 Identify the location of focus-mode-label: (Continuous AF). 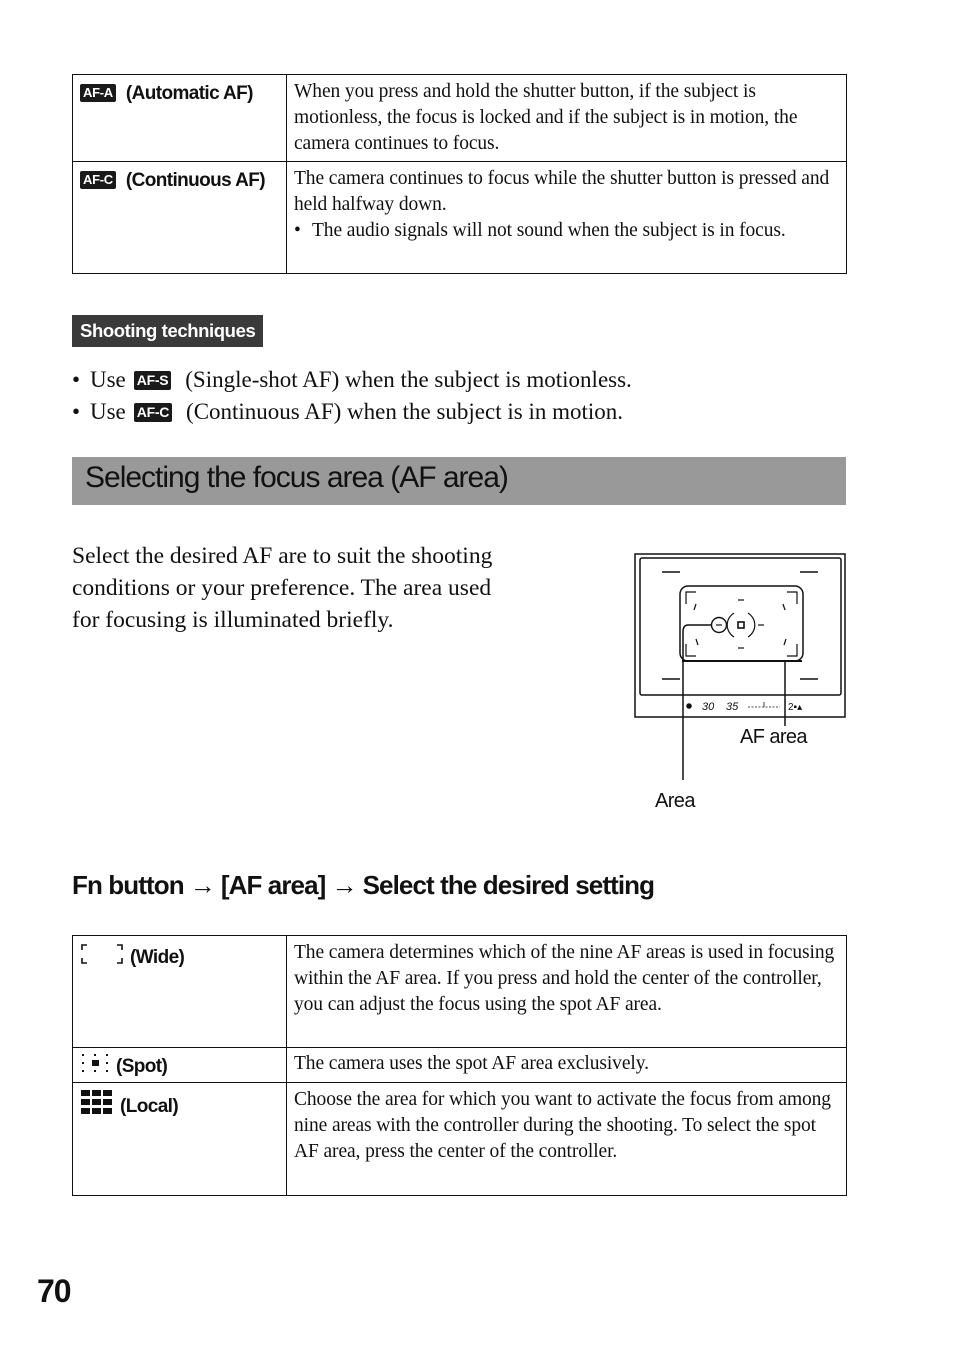
(195, 180).